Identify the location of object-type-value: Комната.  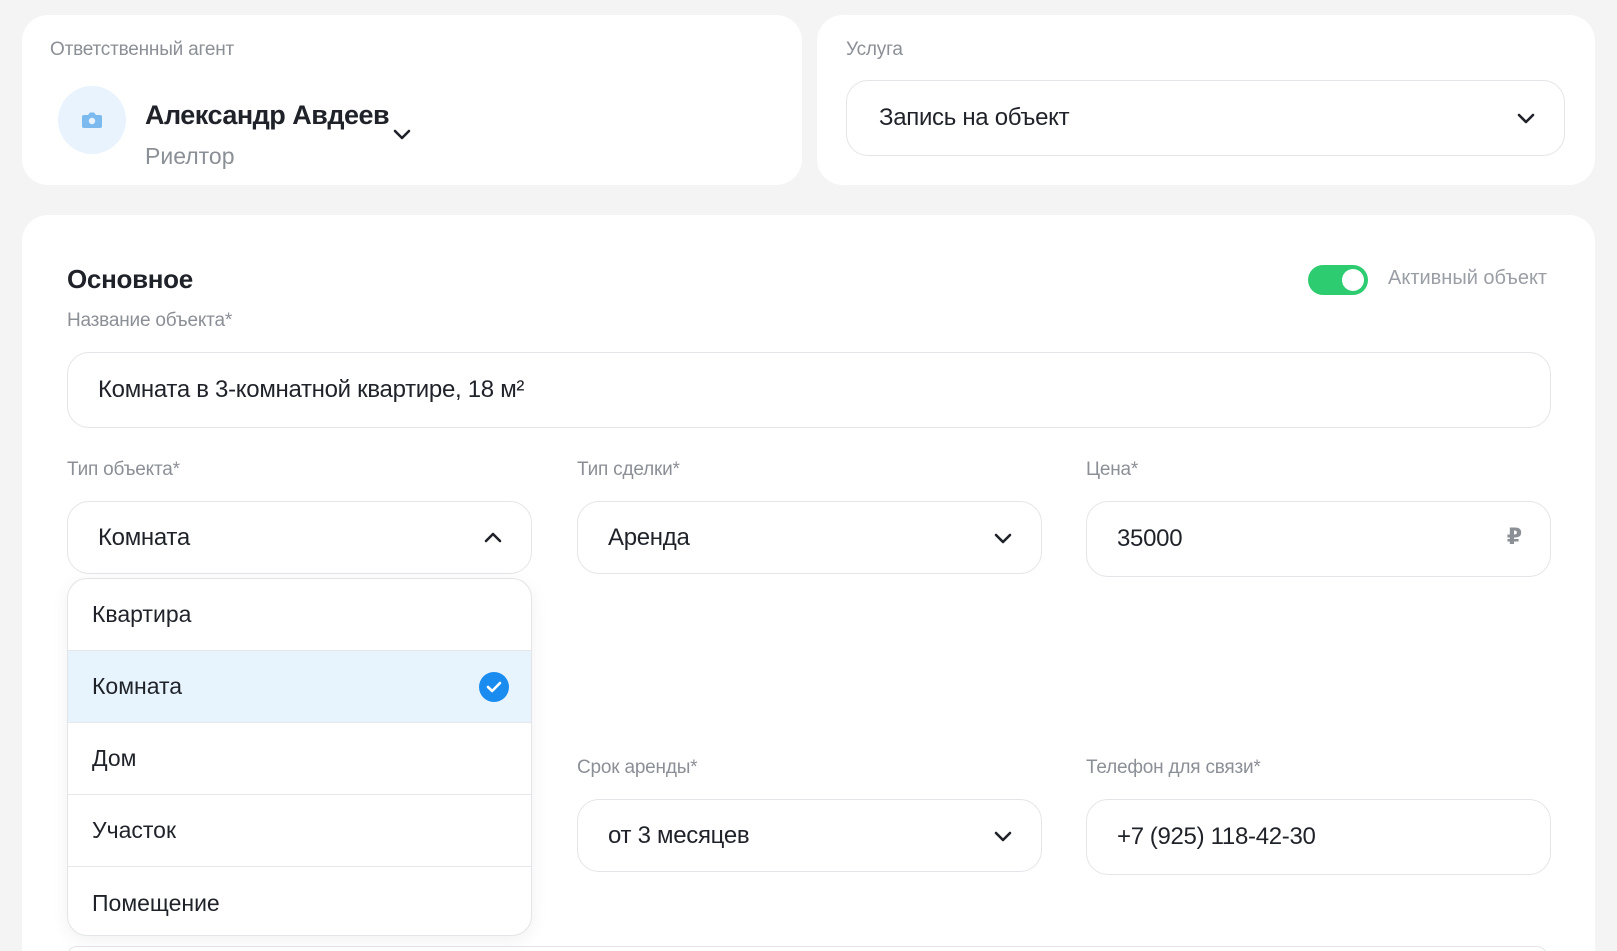
(144, 537).